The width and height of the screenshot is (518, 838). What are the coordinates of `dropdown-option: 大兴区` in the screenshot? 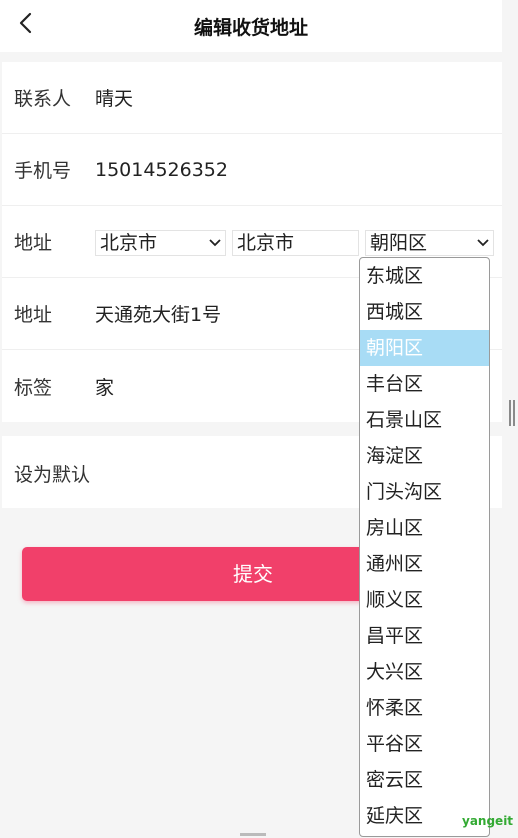 It's located at (424, 672).